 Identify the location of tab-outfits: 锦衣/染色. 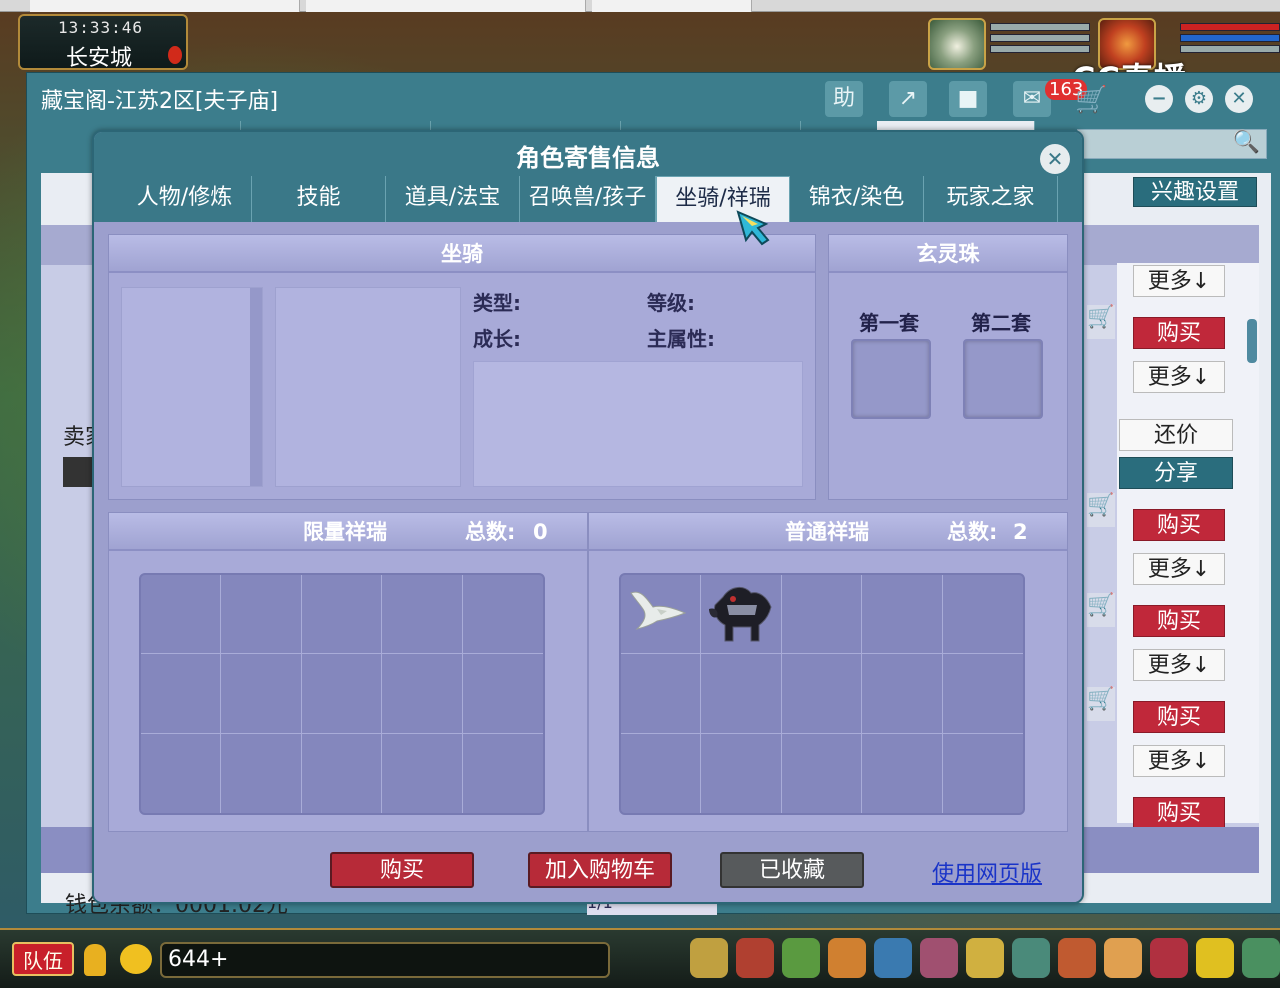
(857, 199).